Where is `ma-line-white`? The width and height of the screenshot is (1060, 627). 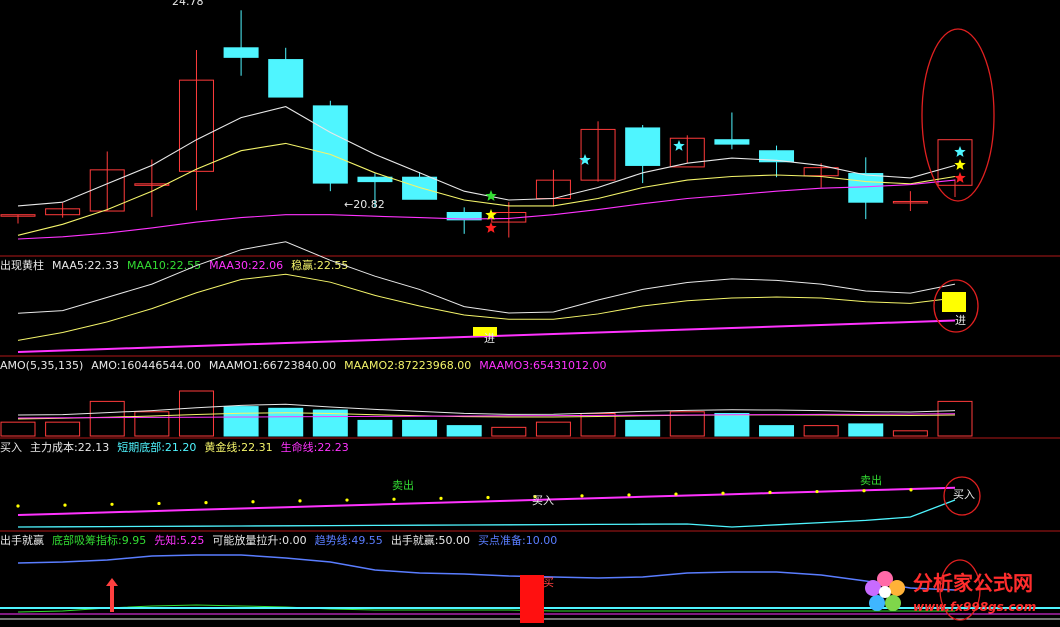
ma-line-white is located at coordinates (486, 156).